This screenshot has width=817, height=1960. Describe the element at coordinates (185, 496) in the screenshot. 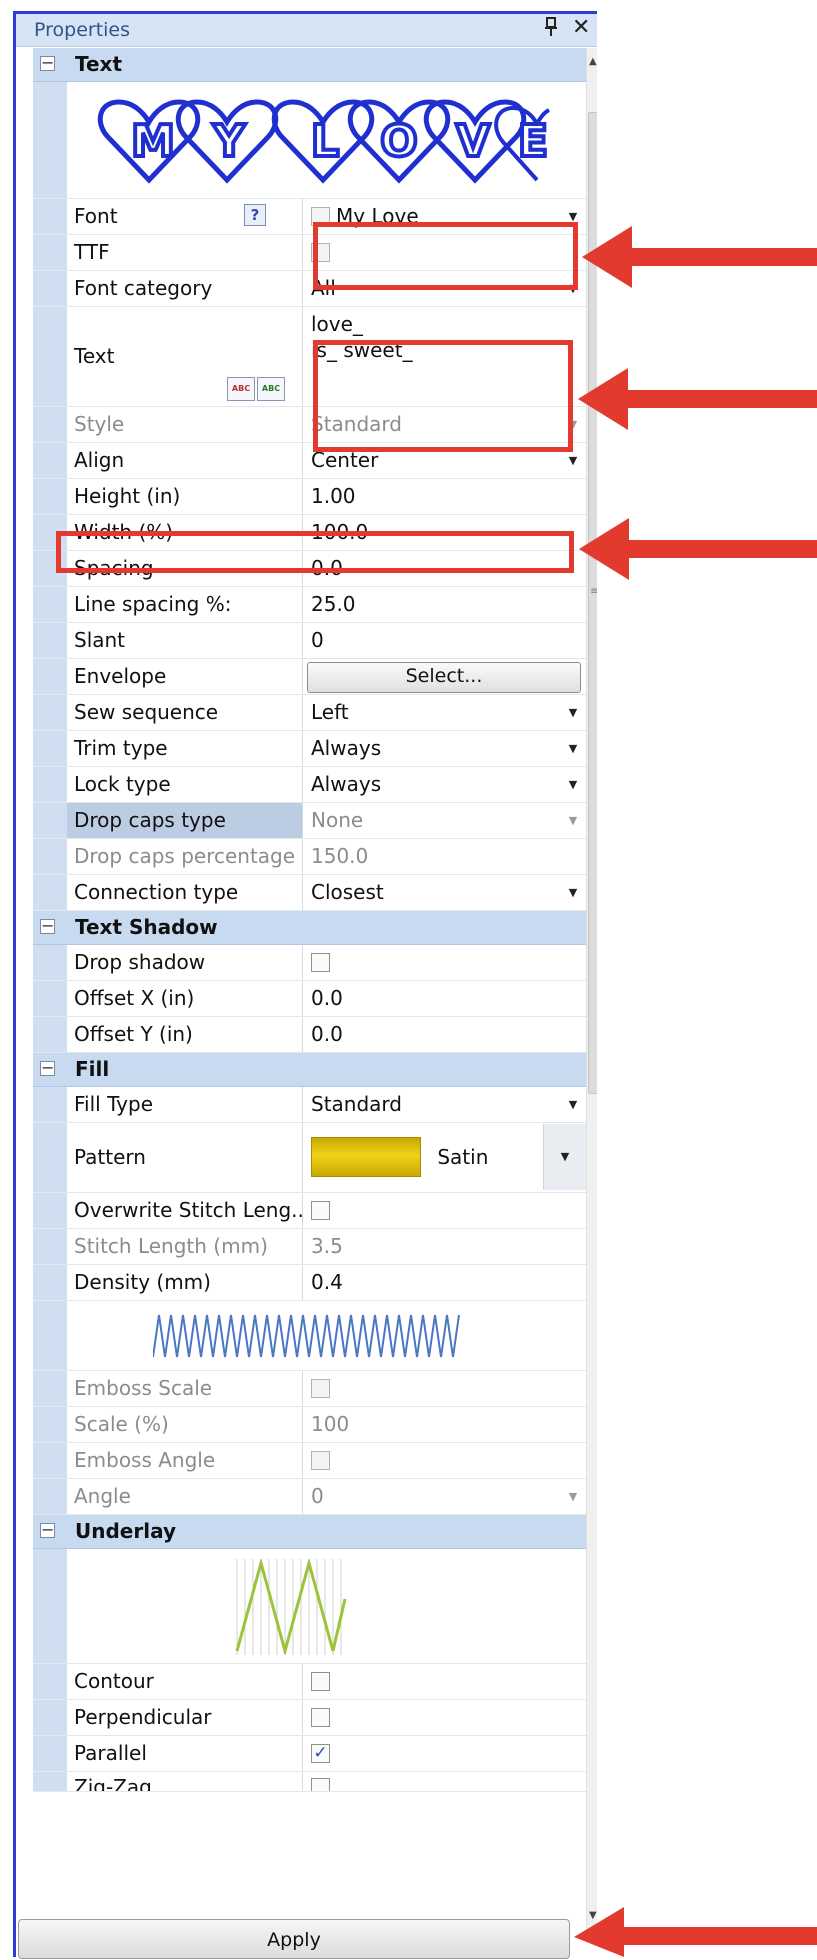

I see `height-label: Height (in)` at that location.